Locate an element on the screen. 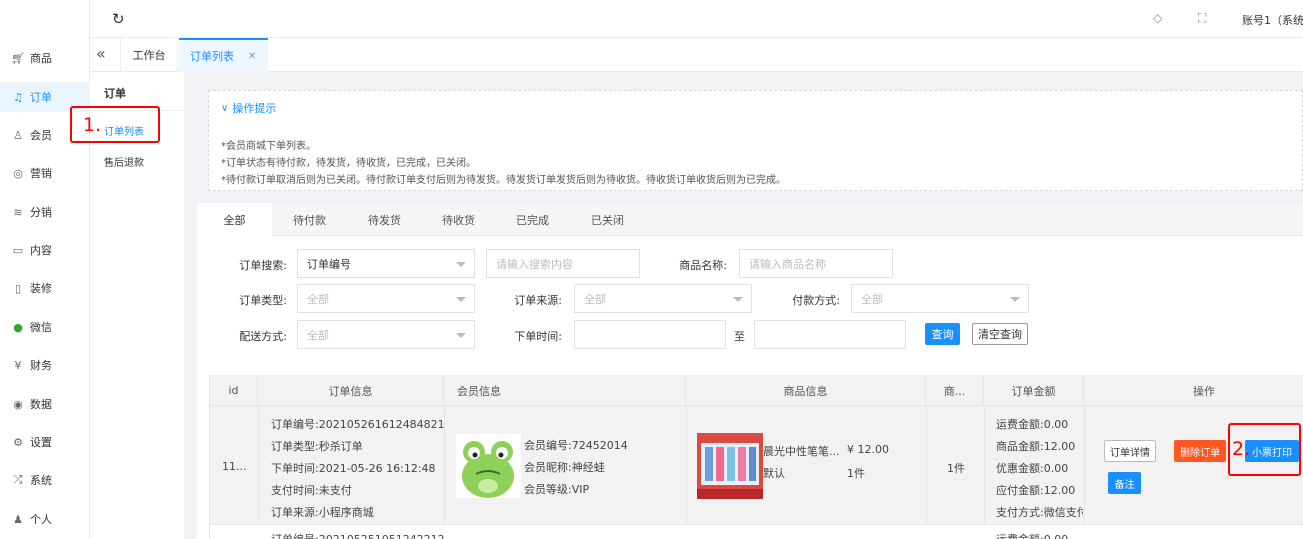  search-input: 请输入搜索内容 is located at coordinates (563, 263).